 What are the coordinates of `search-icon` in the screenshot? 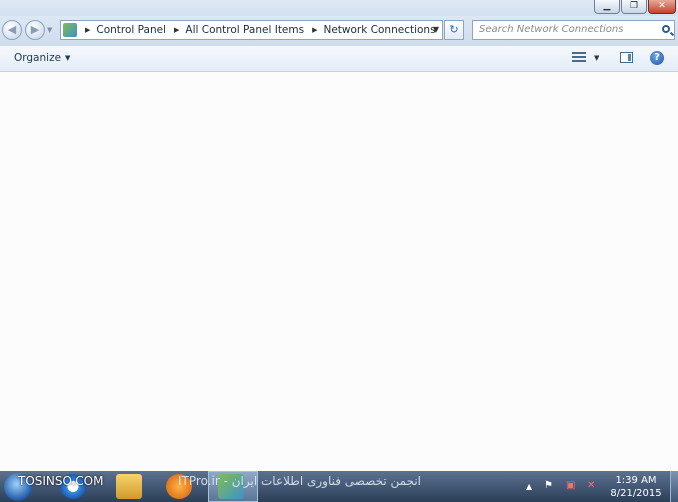 It's located at (666, 29).